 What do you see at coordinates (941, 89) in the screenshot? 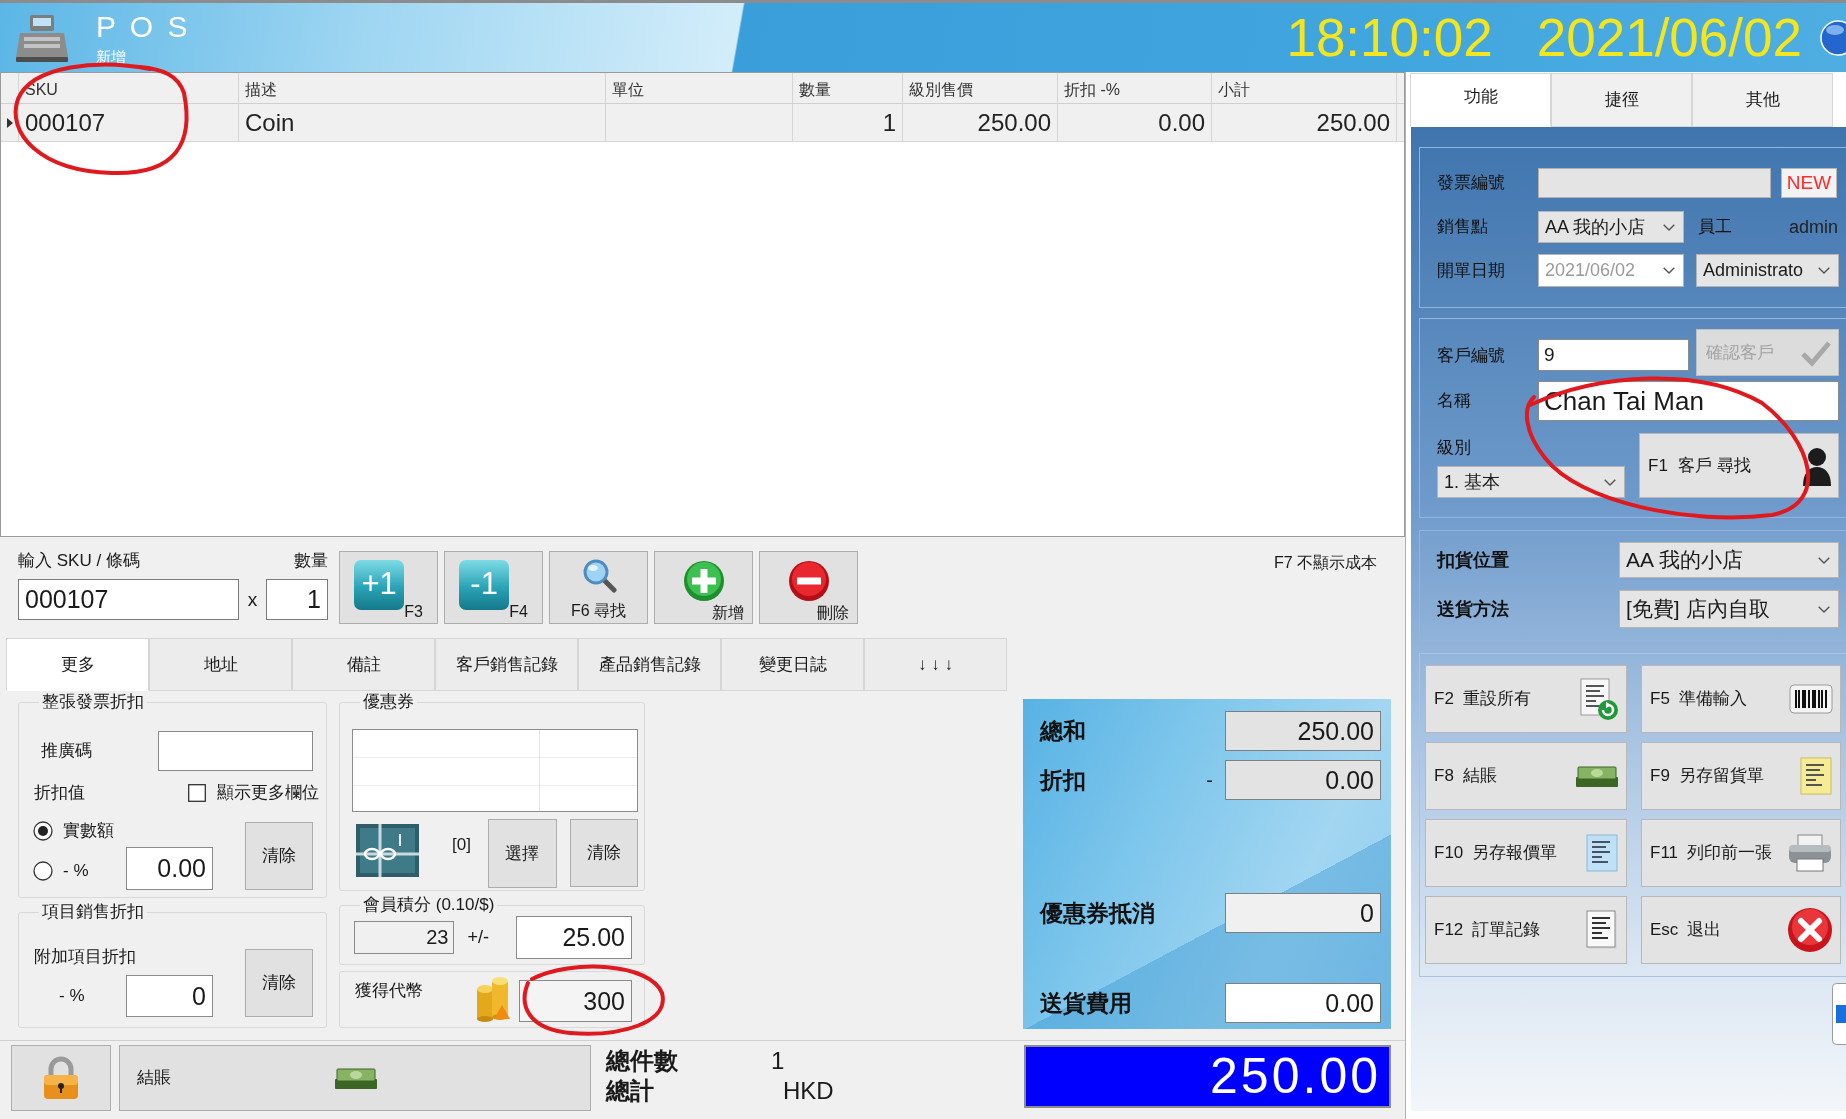
I see `column-header: 級別售價` at bounding box center [941, 89].